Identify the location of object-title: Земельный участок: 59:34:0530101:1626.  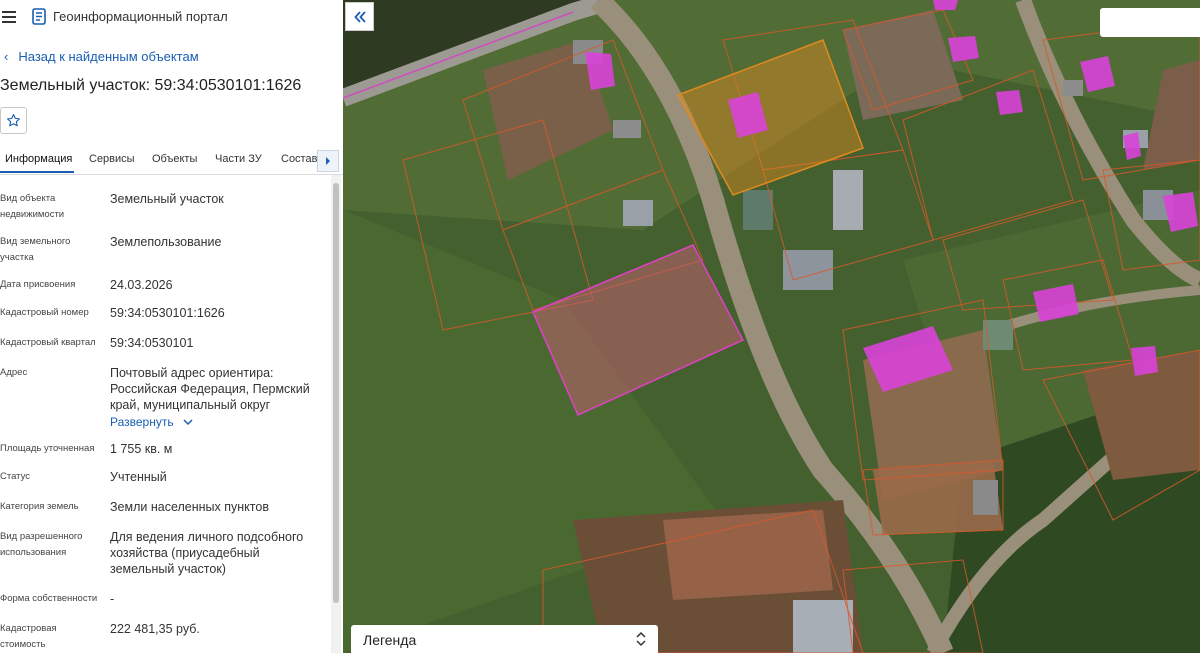
(151, 85).